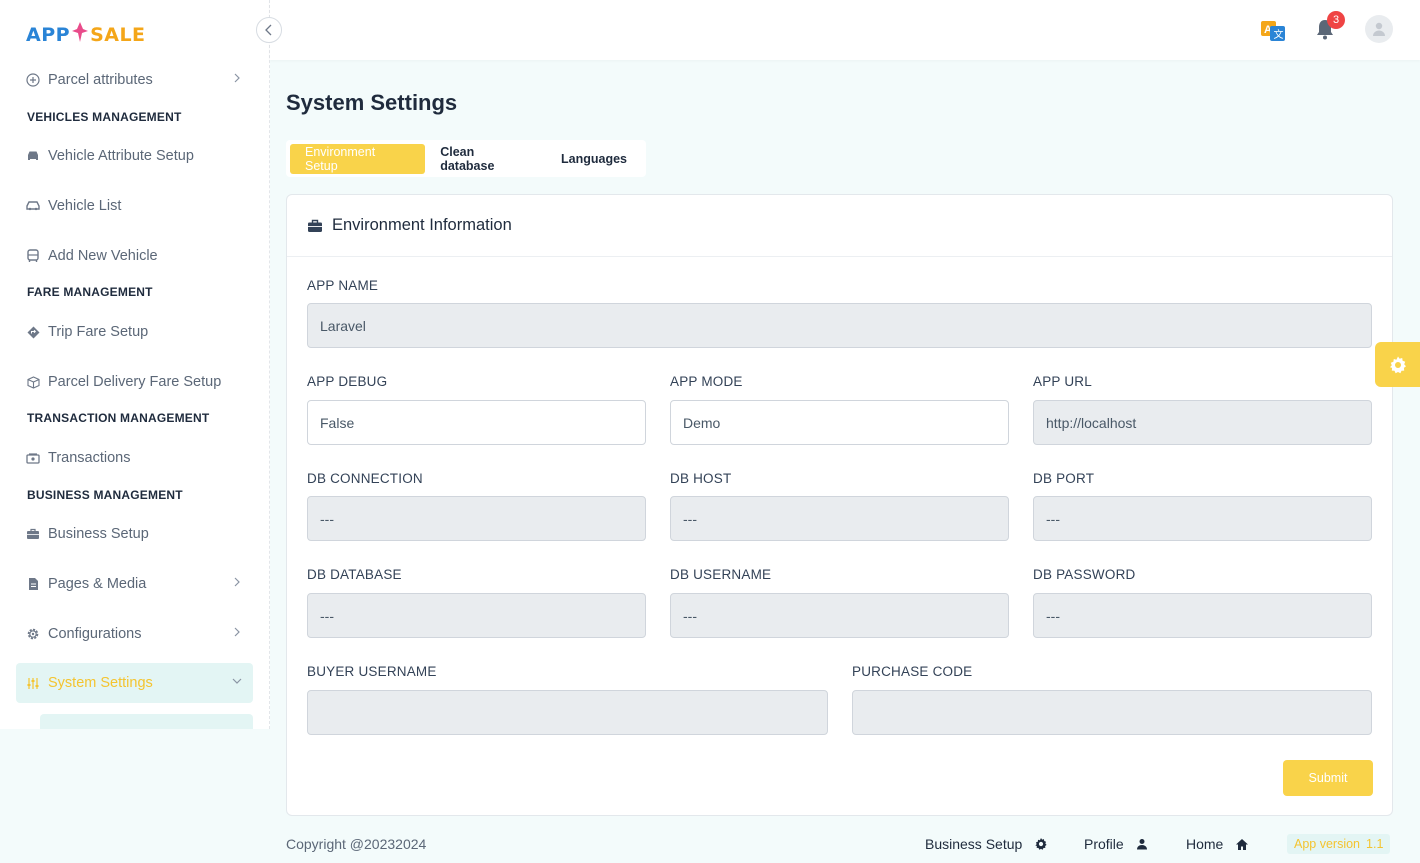  Describe the element at coordinates (90, 292) in the screenshot. I see `section-heading-fare: FARE MANAGEMENT` at that location.